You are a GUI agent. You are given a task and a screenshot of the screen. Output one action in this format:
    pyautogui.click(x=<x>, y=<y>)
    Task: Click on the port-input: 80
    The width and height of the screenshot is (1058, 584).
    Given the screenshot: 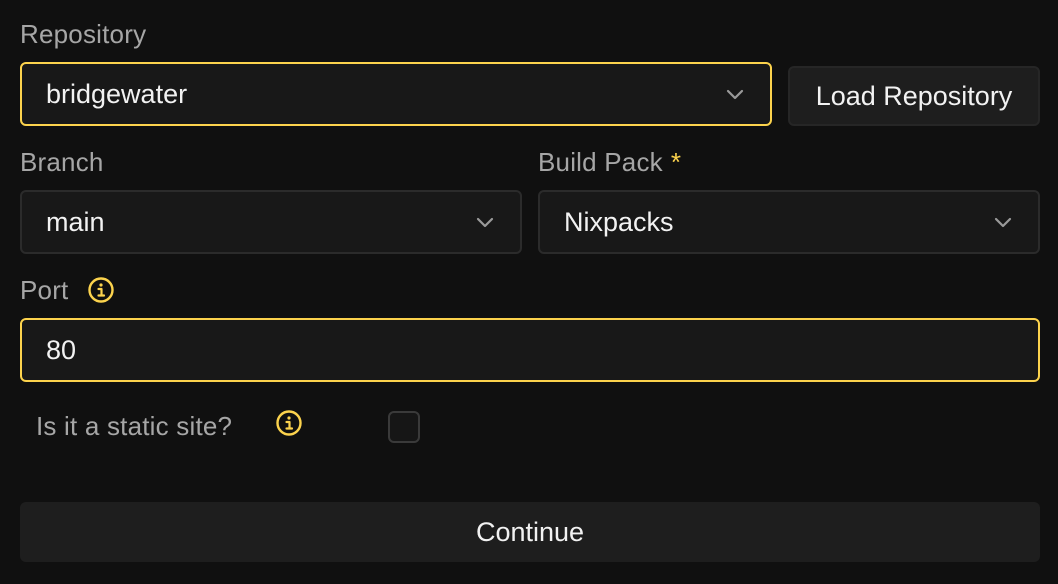 What is the action you would take?
    pyautogui.click(x=530, y=350)
    